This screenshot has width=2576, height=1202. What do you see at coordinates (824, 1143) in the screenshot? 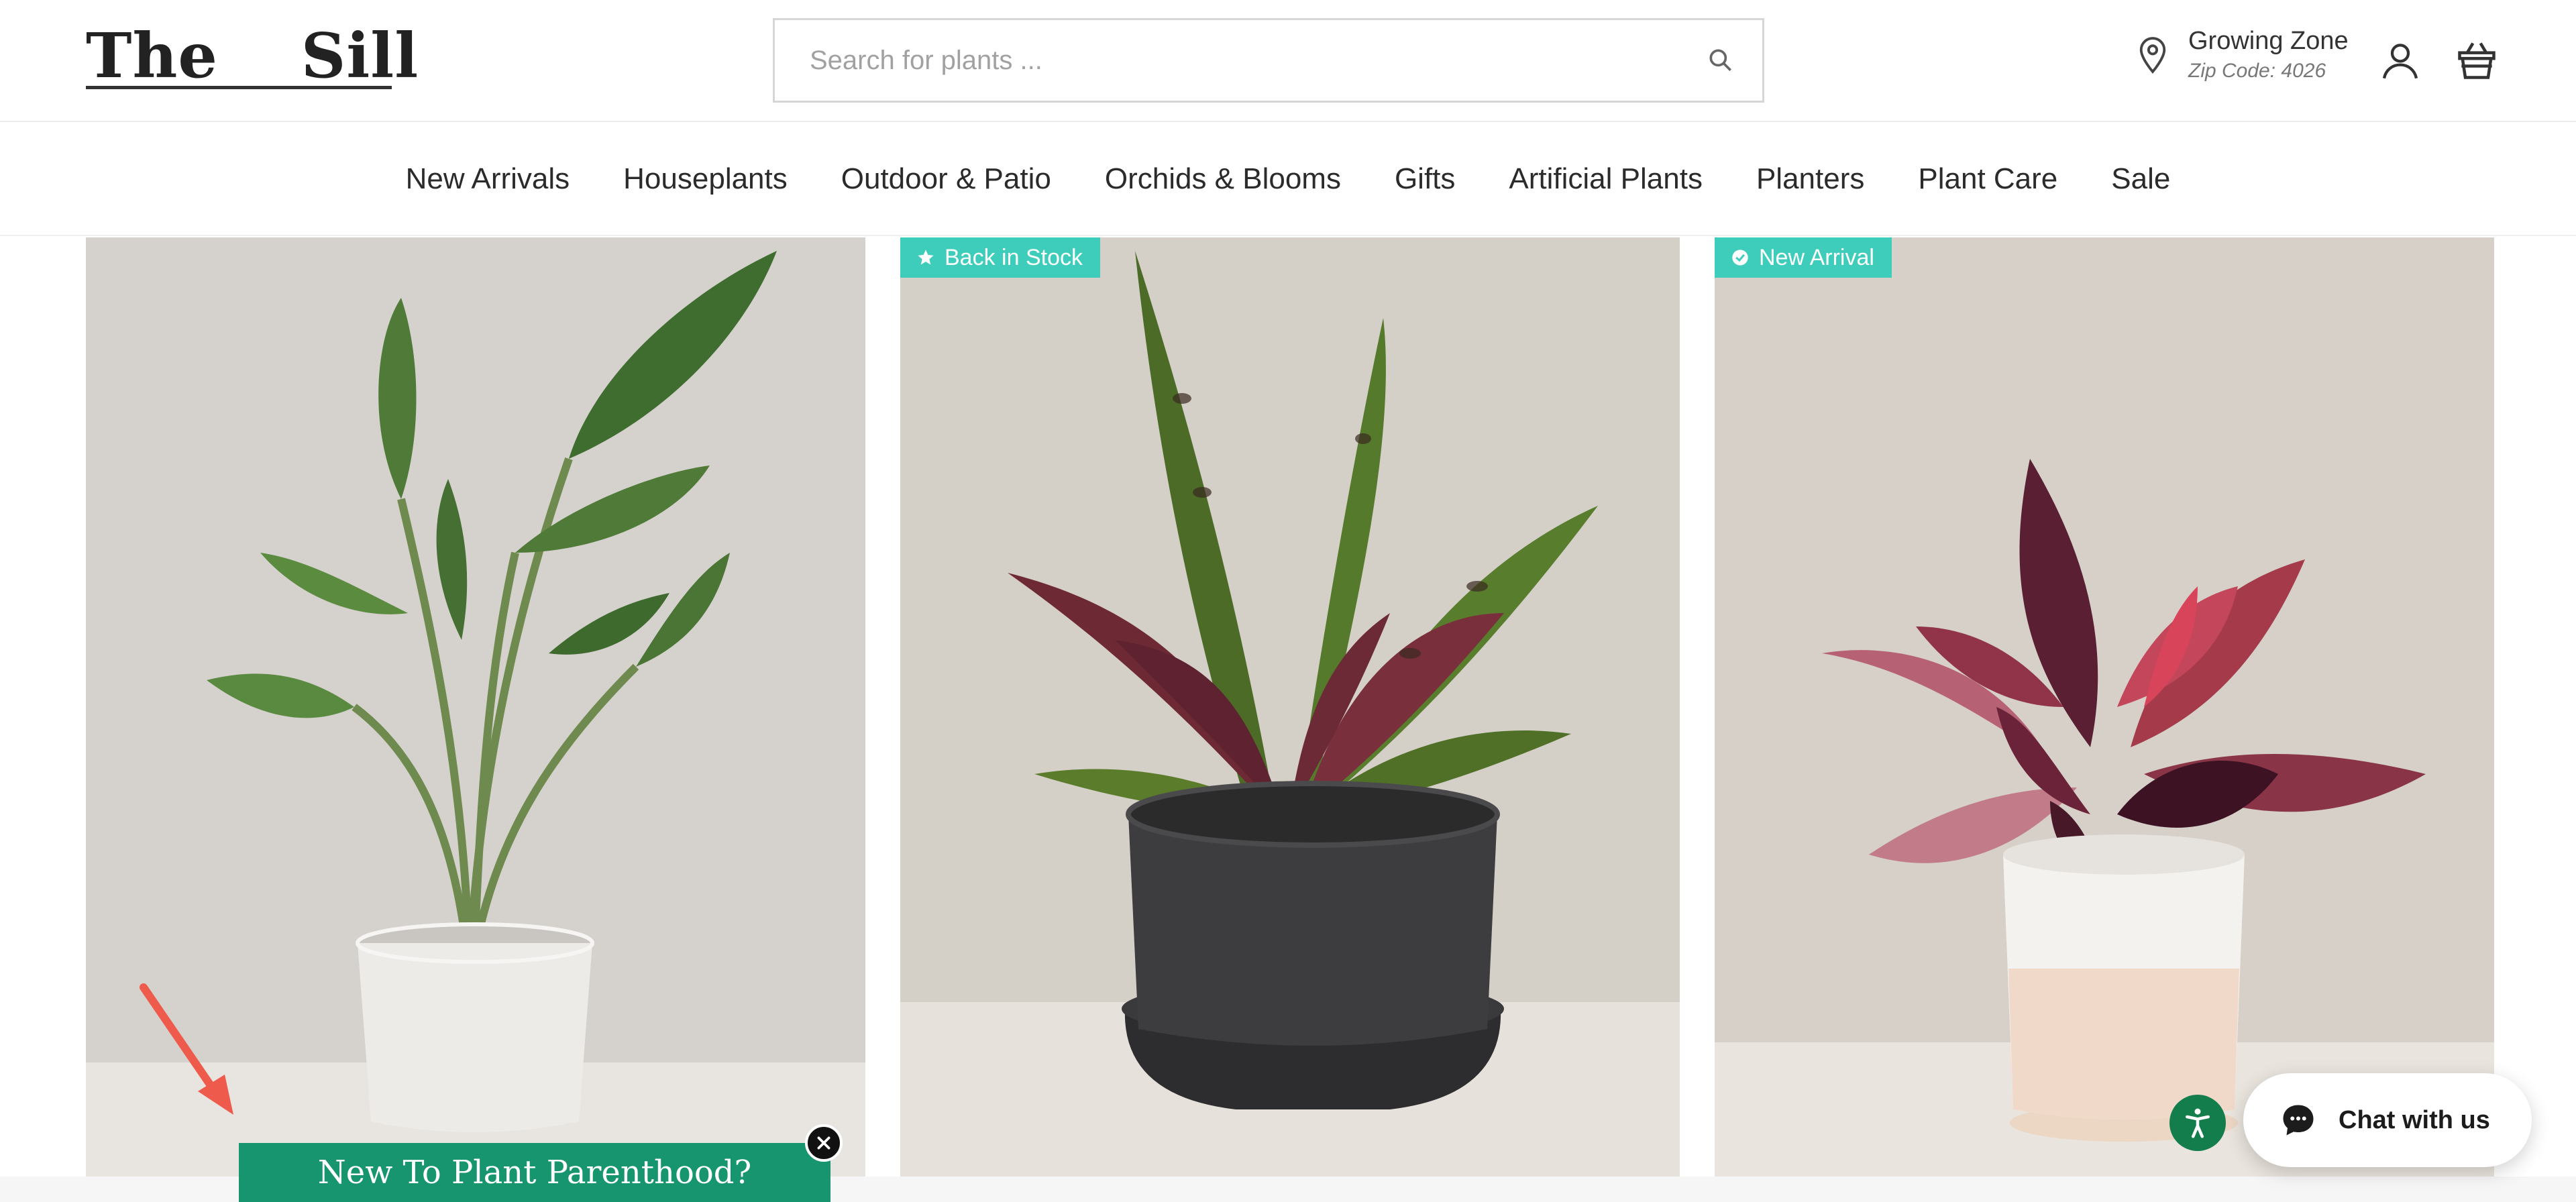
I see `close-icon` at bounding box center [824, 1143].